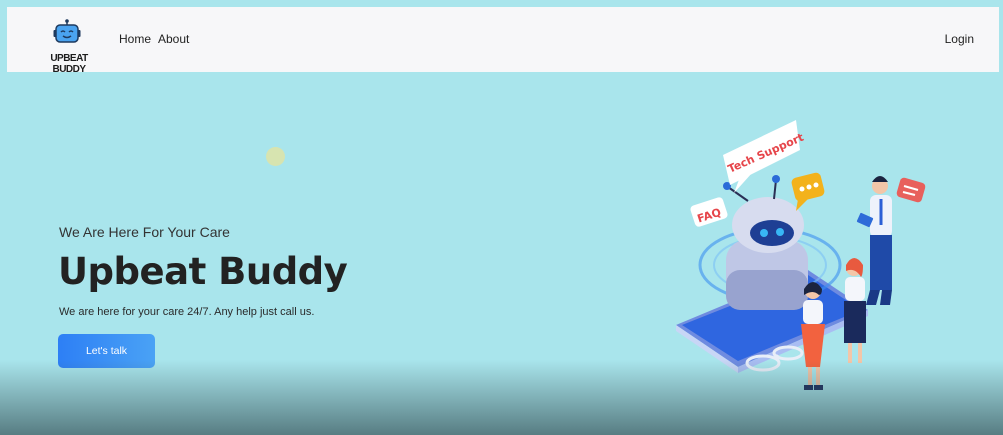  Describe the element at coordinates (911, 190) in the screenshot. I see `message-icon` at that location.